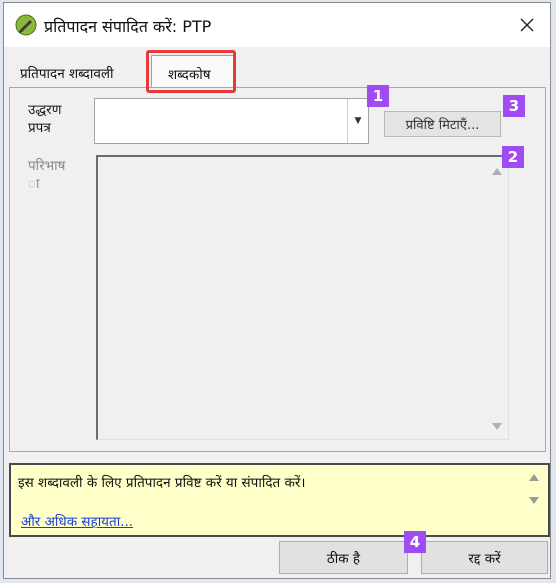  Describe the element at coordinates (497, 298) in the screenshot. I see `definition-scrollbar` at that location.